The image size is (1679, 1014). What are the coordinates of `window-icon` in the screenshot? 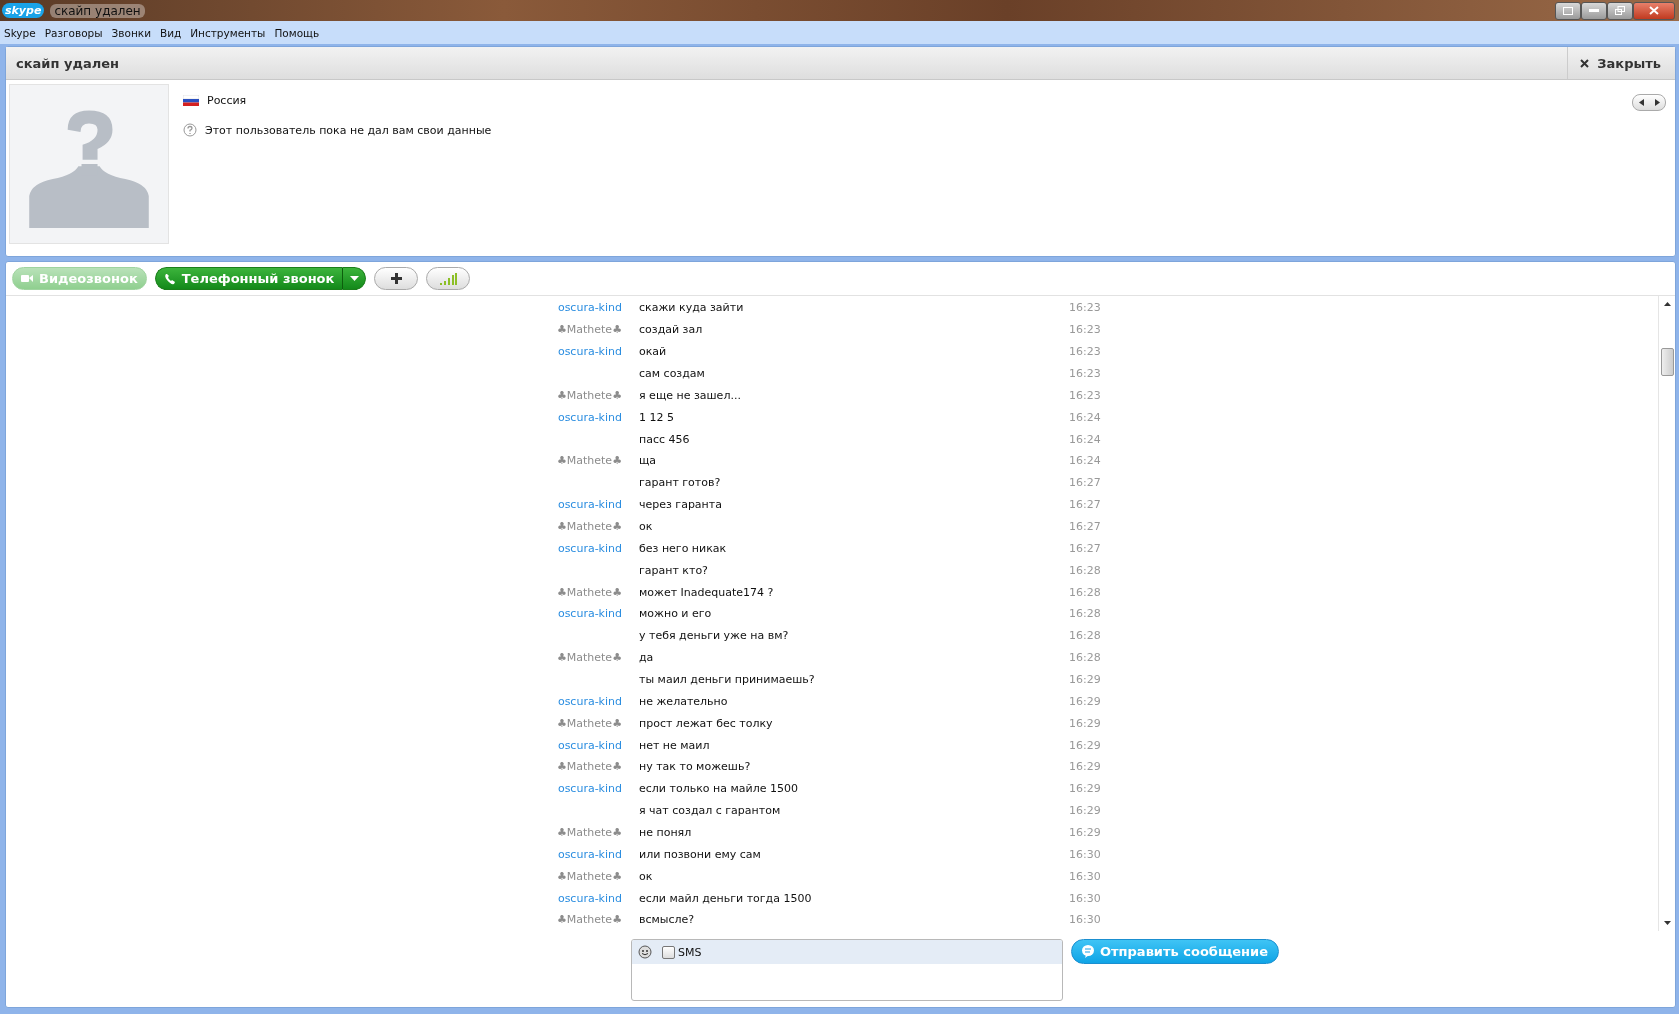 It's located at (1568, 10).